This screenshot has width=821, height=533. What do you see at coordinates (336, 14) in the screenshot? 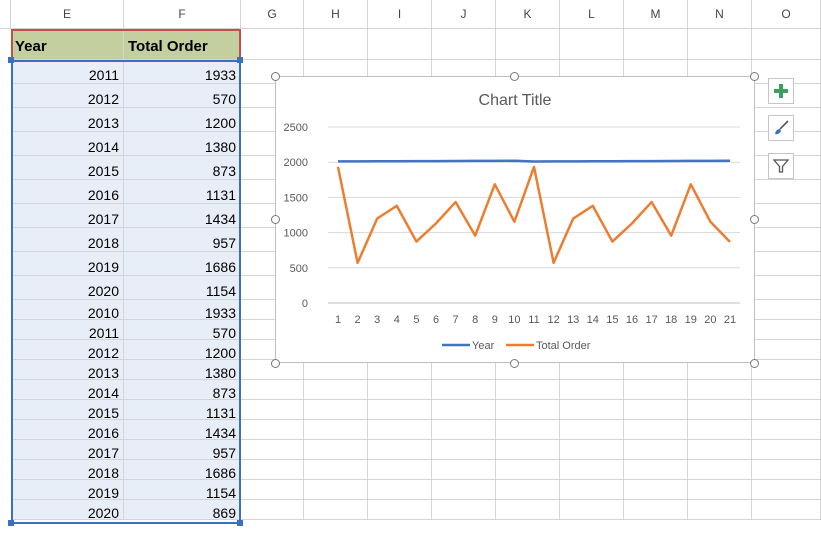
I see `column-header-h: H` at bounding box center [336, 14].